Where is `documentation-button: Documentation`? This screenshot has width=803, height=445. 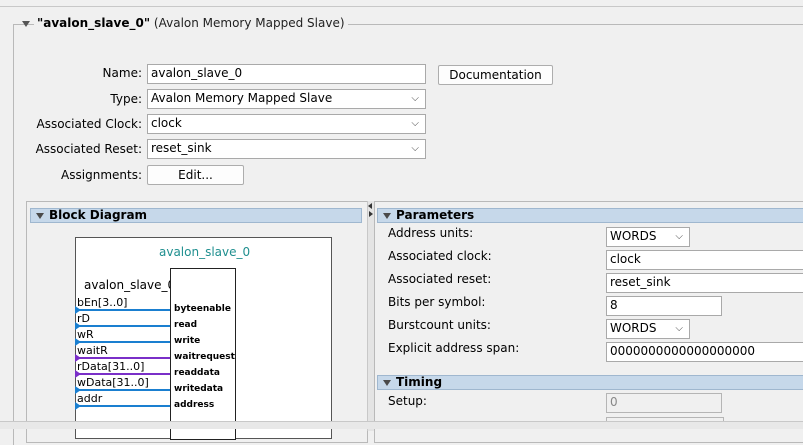
documentation-button: Documentation is located at coordinates (495, 75).